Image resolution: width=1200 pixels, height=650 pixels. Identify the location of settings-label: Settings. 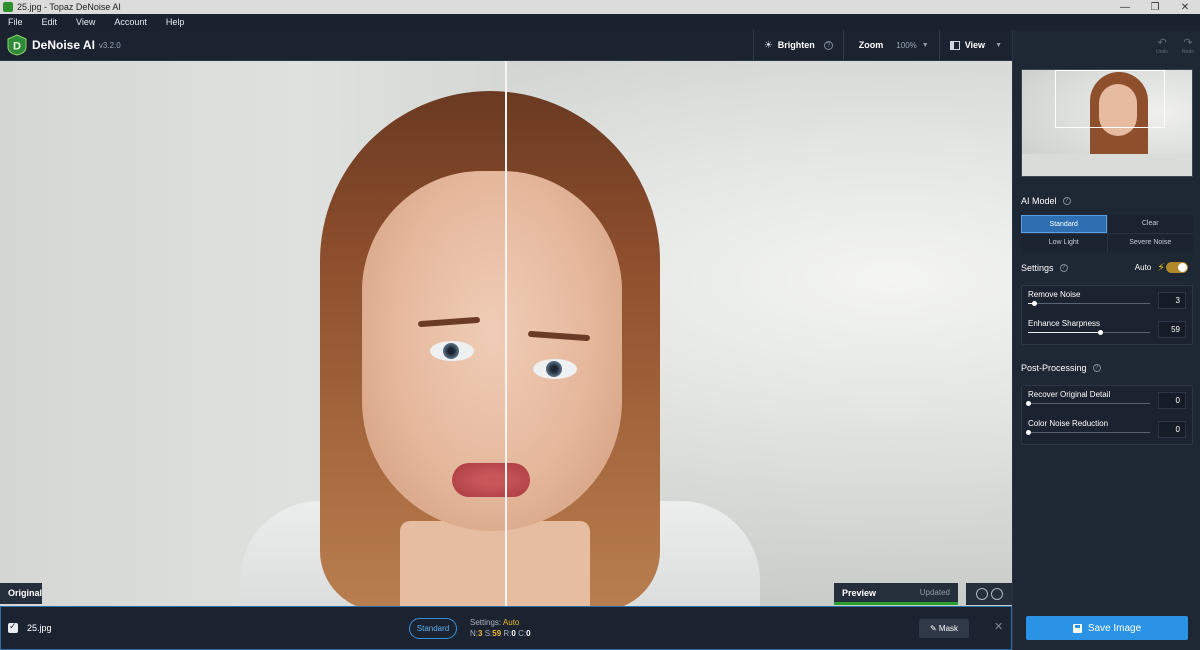
(1037, 268).